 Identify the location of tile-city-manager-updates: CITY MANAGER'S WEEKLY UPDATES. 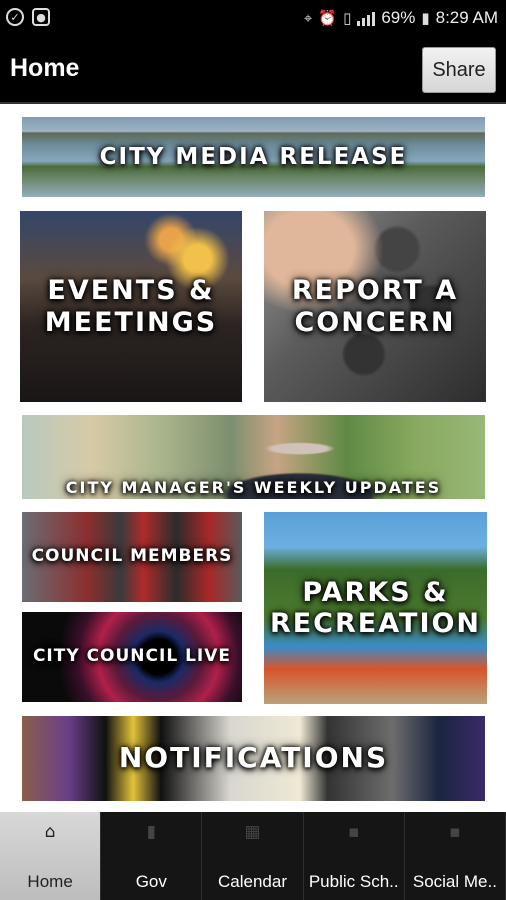
(253, 457).